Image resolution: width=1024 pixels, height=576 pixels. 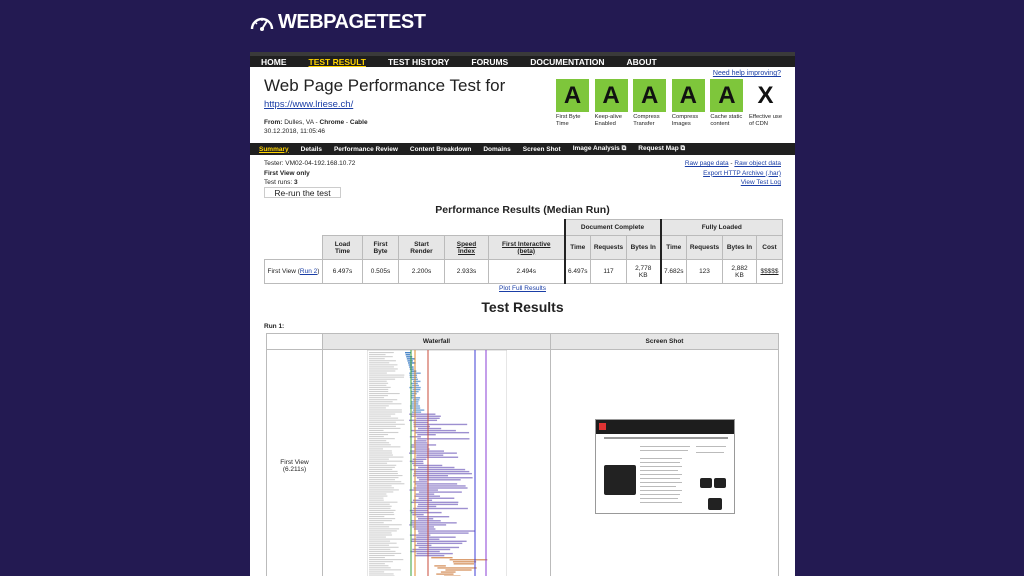 What do you see at coordinates (567, 62) in the screenshot?
I see `nav-documentation: DOCUMENTATION` at bounding box center [567, 62].